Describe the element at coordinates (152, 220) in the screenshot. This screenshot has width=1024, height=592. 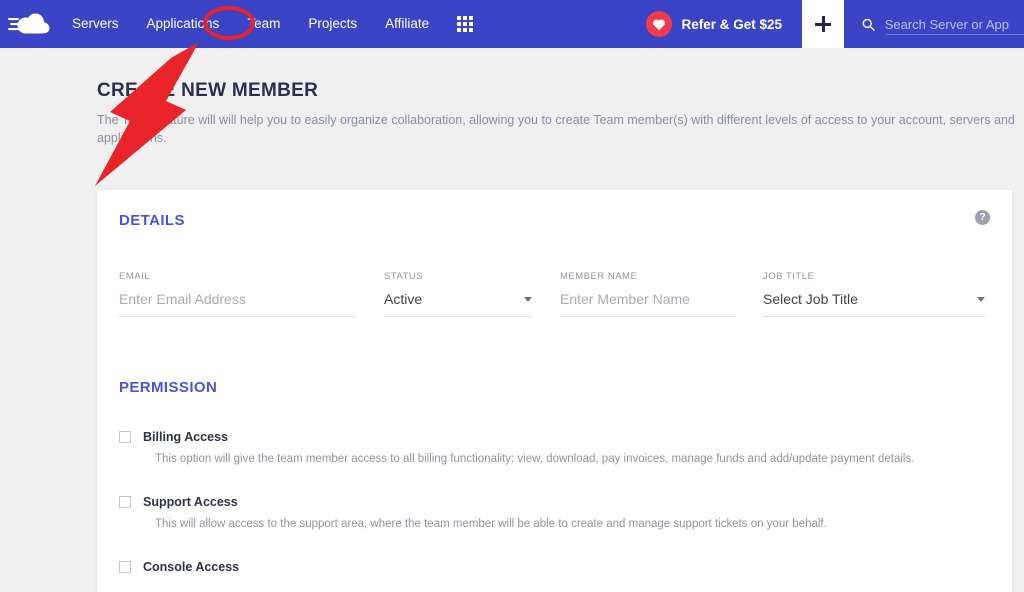
I see `details-section-title: DETAILS` at that location.